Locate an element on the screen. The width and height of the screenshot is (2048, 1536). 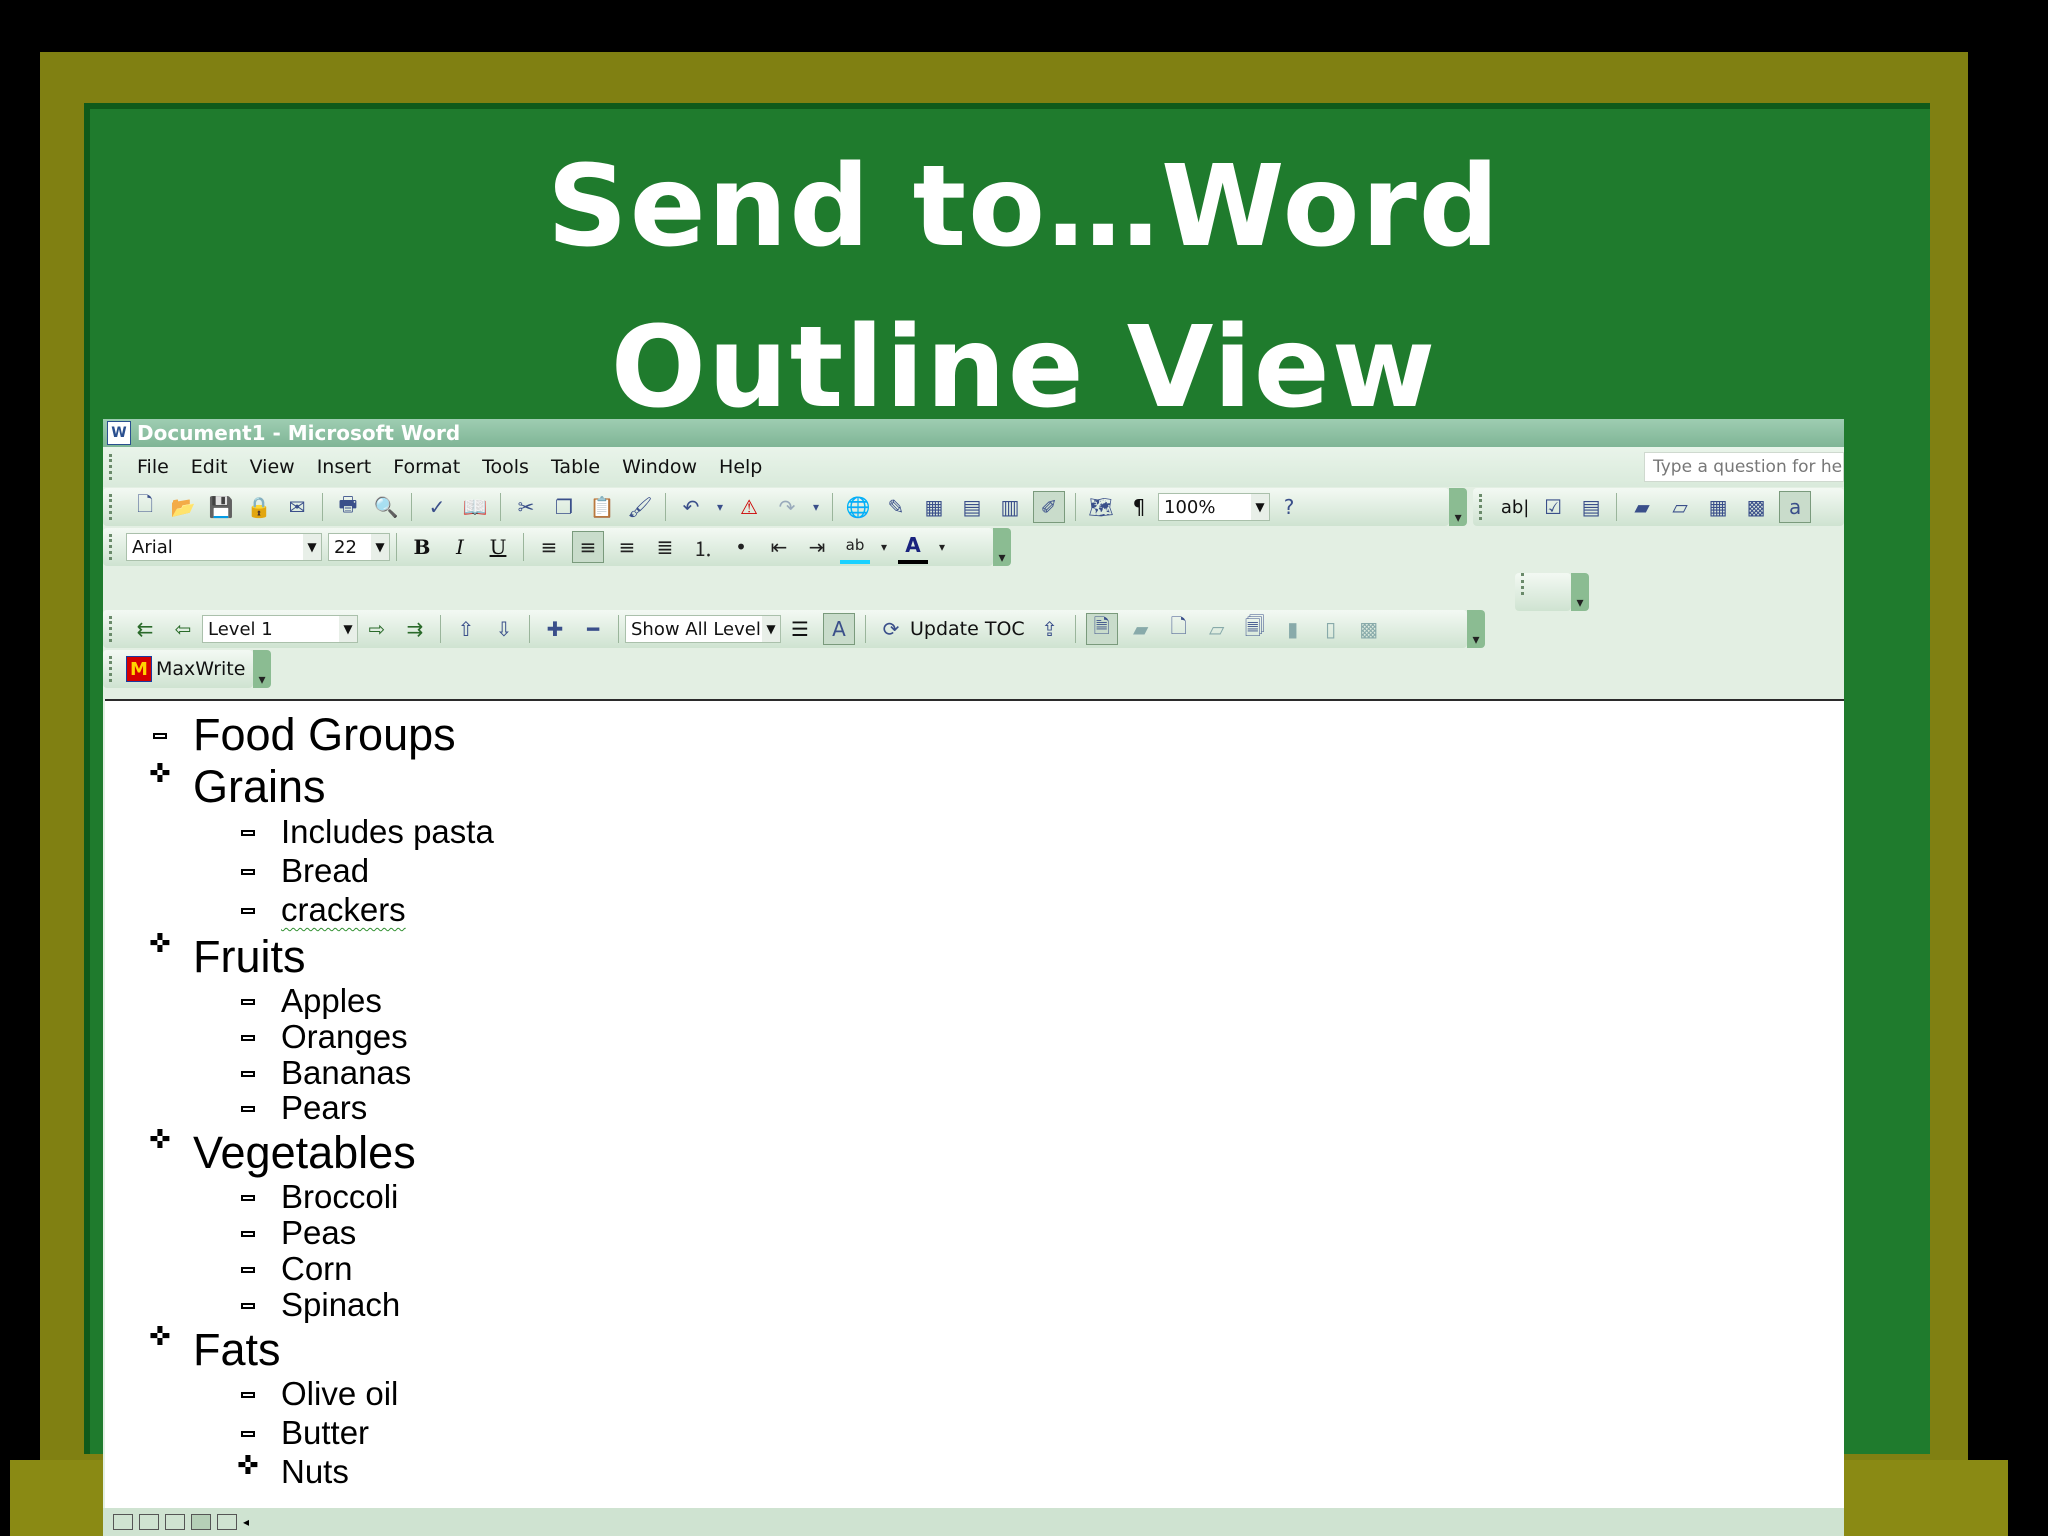
menu-view: View is located at coordinates (272, 467).